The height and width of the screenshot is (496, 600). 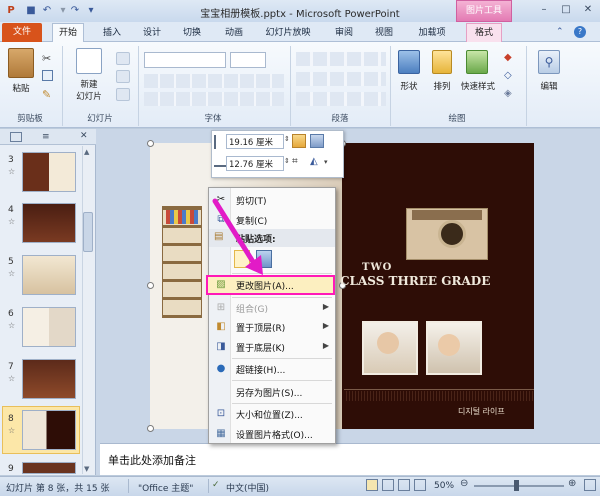 What do you see at coordinates (590, 485) in the screenshot?
I see `fit-to-window-icon` at bounding box center [590, 485].